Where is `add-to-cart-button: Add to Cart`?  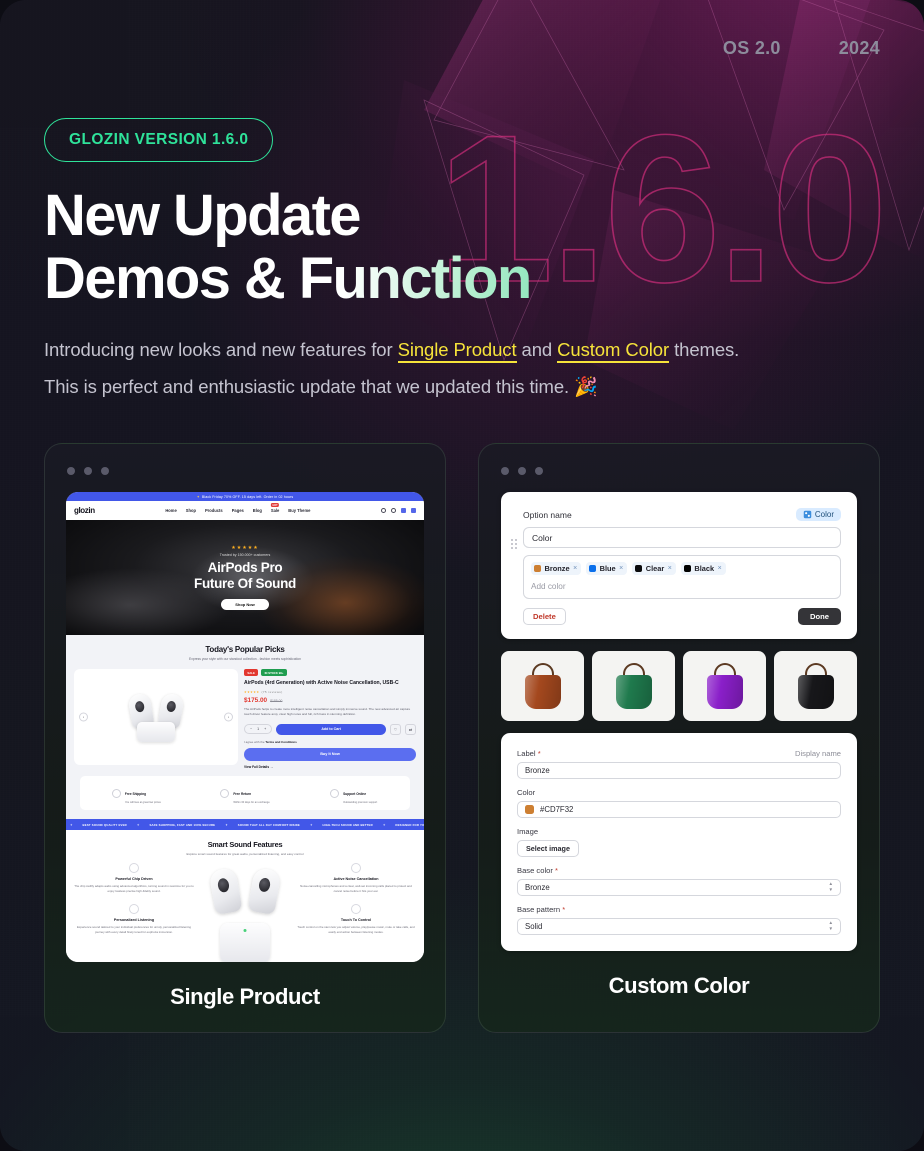
add-to-cart-button: Add to Cart is located at coordinates (331, 729).